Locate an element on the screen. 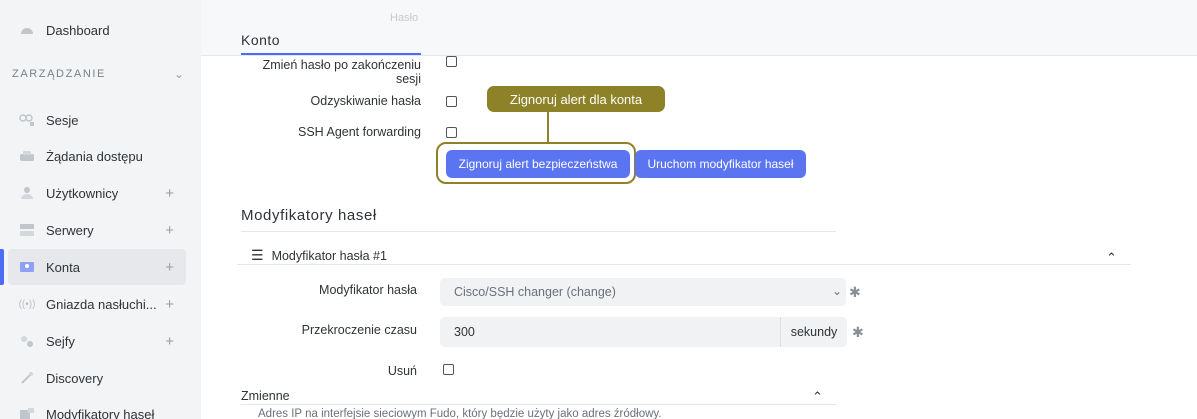  sidebar-item-label: Discovery is located at coordinates (75, 378).